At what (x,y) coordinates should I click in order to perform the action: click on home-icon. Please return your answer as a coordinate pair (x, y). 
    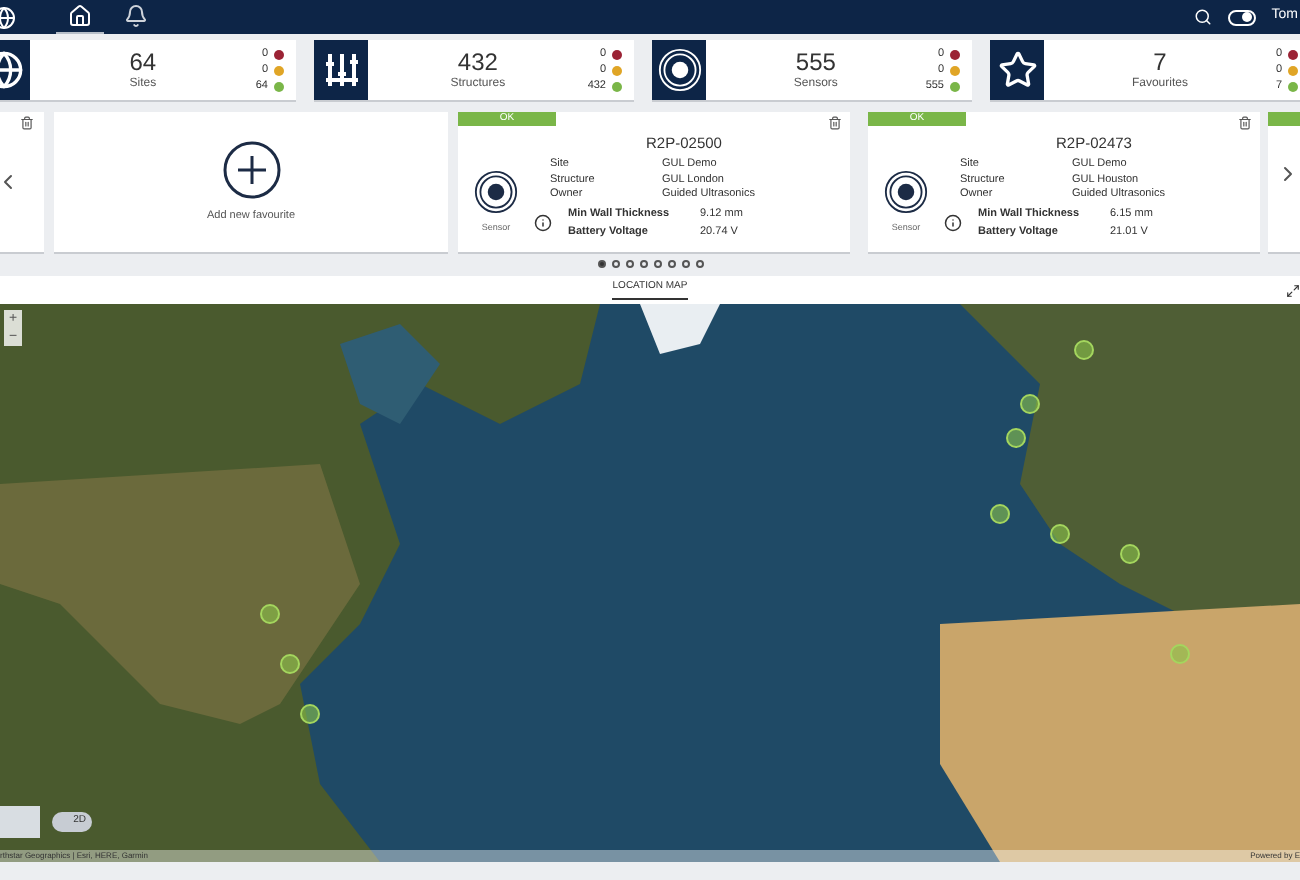
    Looking at the image, I should click on (80, 16).